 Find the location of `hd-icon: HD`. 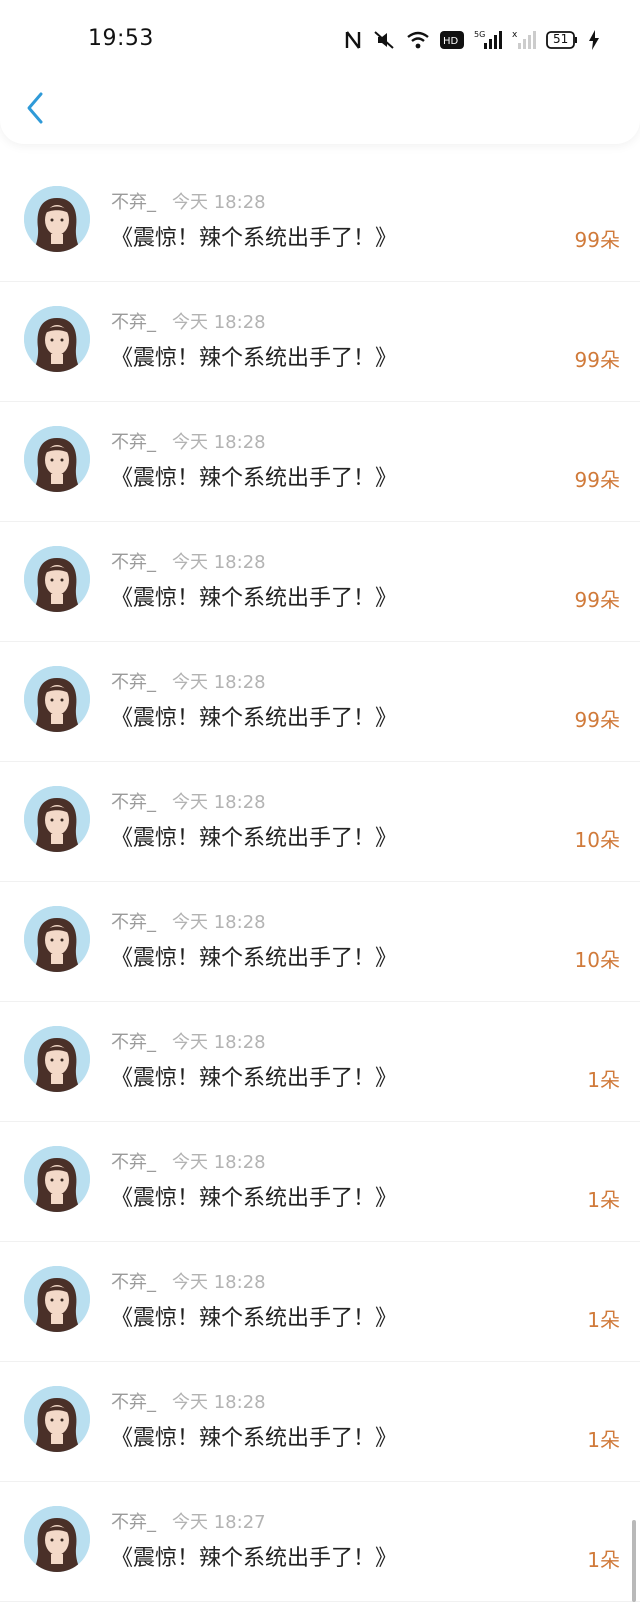

hd-icon: HD is located at coordinates (452, 40).